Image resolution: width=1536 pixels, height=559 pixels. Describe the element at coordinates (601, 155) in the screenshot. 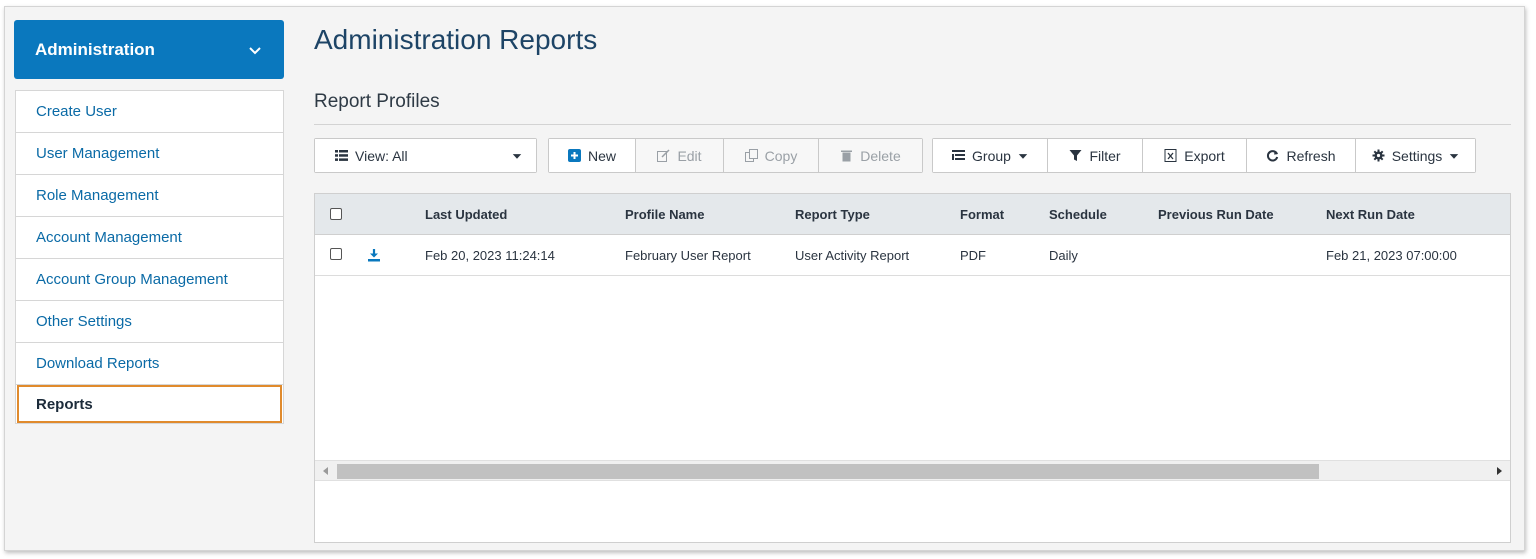

I see `new-button-label: New` at that location.